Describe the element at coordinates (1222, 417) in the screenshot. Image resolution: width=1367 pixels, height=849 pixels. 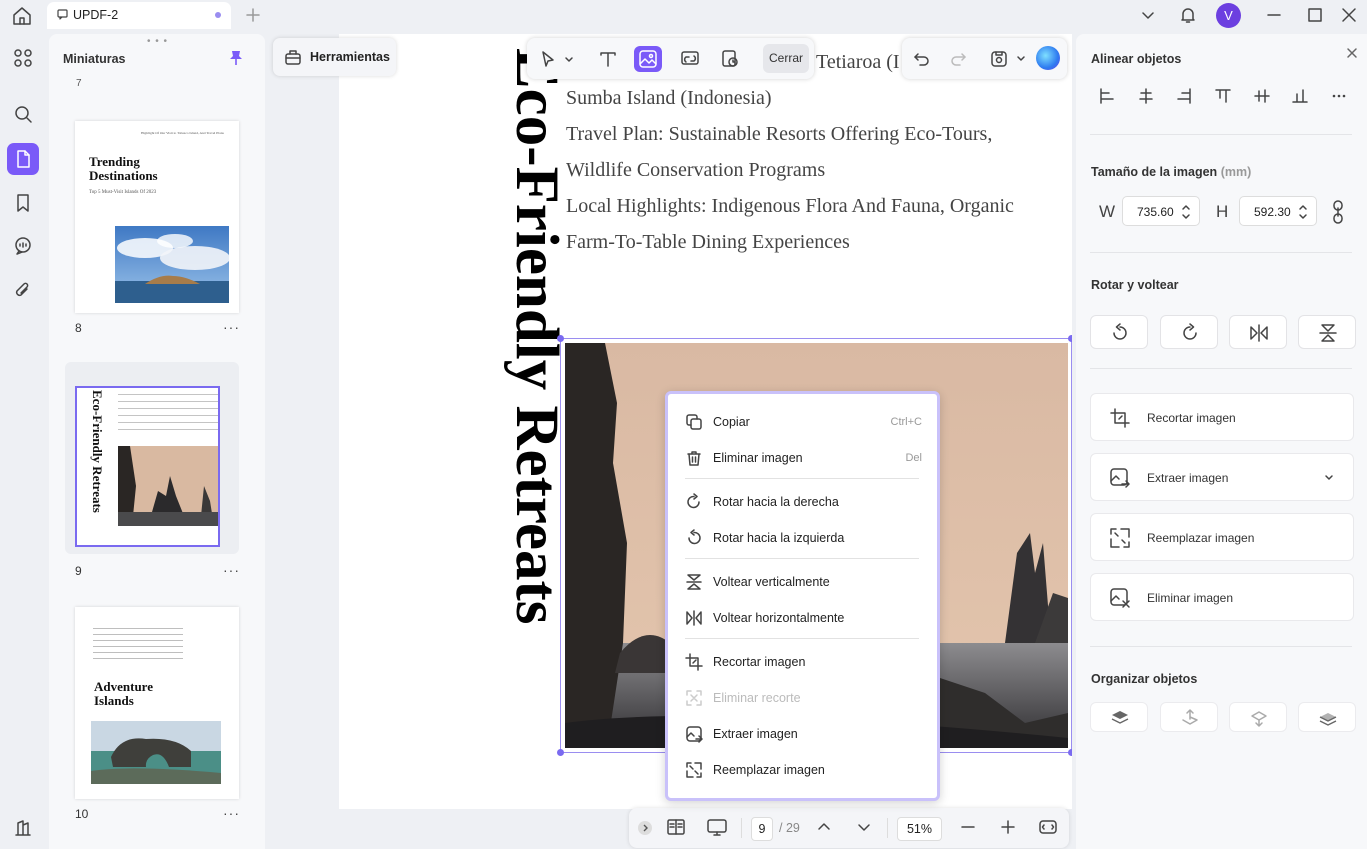
I see `crop-image-button: Recortar imagen` at that location.